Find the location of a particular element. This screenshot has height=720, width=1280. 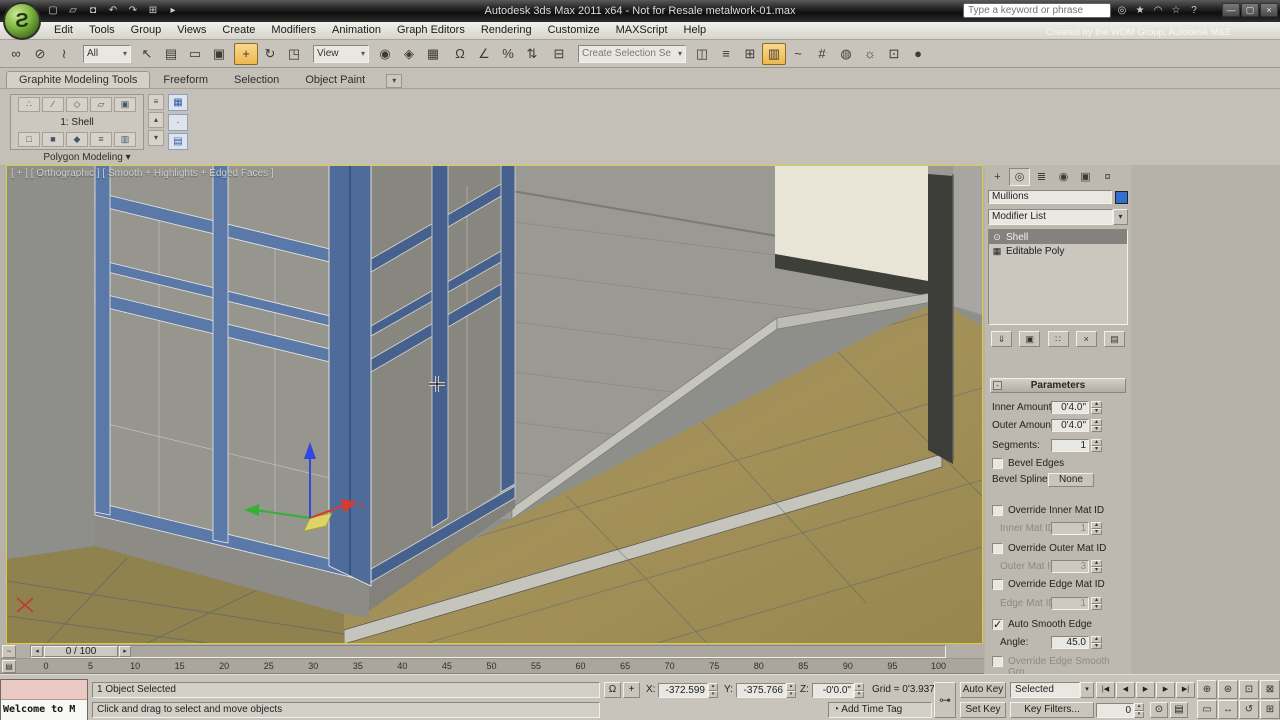

polygon-modeling-panel-label: Polygon Modeling ▾ is located at coordinates (87, 158).